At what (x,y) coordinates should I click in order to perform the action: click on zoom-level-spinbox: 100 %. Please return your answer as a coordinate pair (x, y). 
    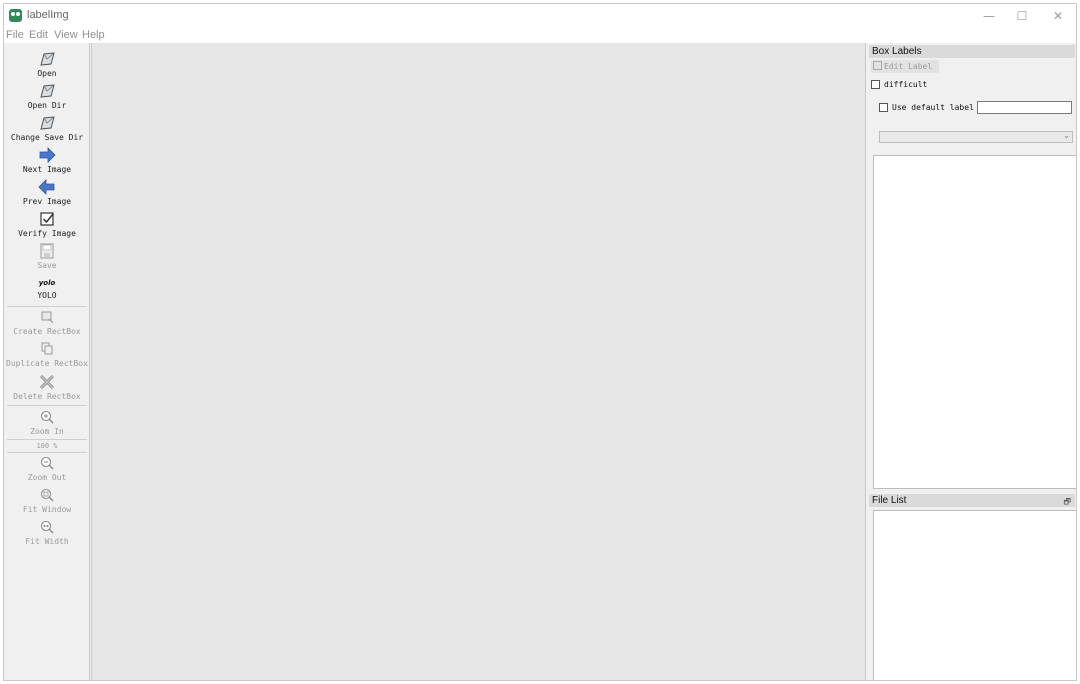
    Looking at the image, I should click on (47, 446).